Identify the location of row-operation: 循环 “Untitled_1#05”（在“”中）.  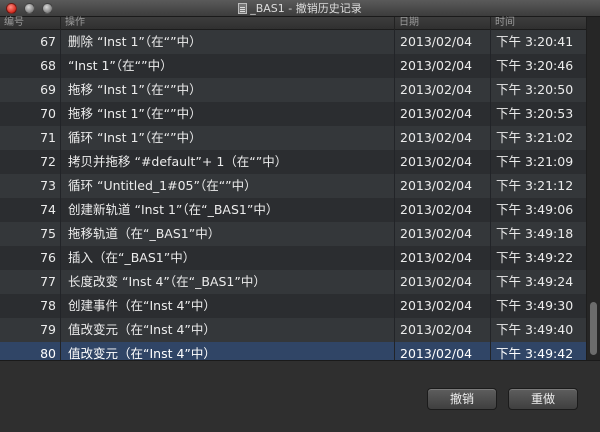
(162, 185).